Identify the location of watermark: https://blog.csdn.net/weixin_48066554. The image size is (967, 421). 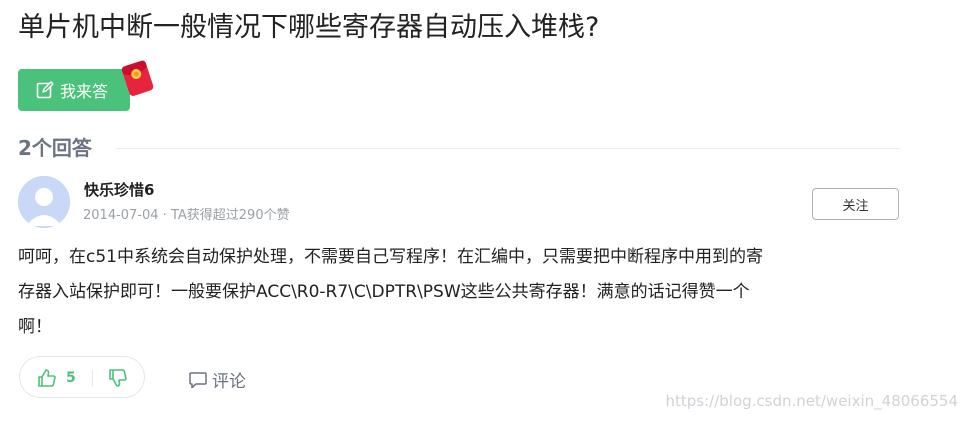
(811, 401).